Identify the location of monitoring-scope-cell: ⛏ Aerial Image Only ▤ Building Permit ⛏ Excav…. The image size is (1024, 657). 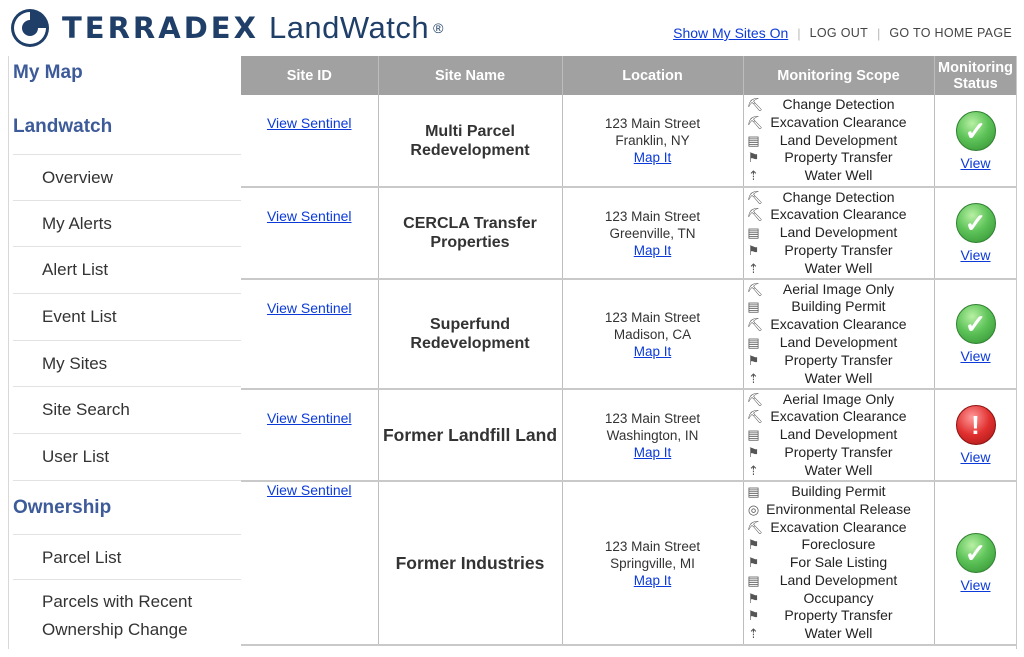
(839, 334).